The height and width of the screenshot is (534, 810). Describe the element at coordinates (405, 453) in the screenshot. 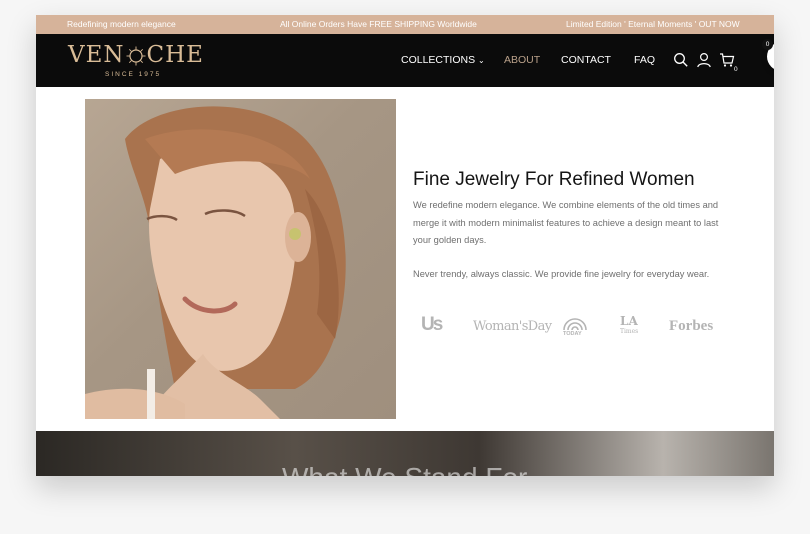

I see `values-section-banner: What We Stand For` at that location.